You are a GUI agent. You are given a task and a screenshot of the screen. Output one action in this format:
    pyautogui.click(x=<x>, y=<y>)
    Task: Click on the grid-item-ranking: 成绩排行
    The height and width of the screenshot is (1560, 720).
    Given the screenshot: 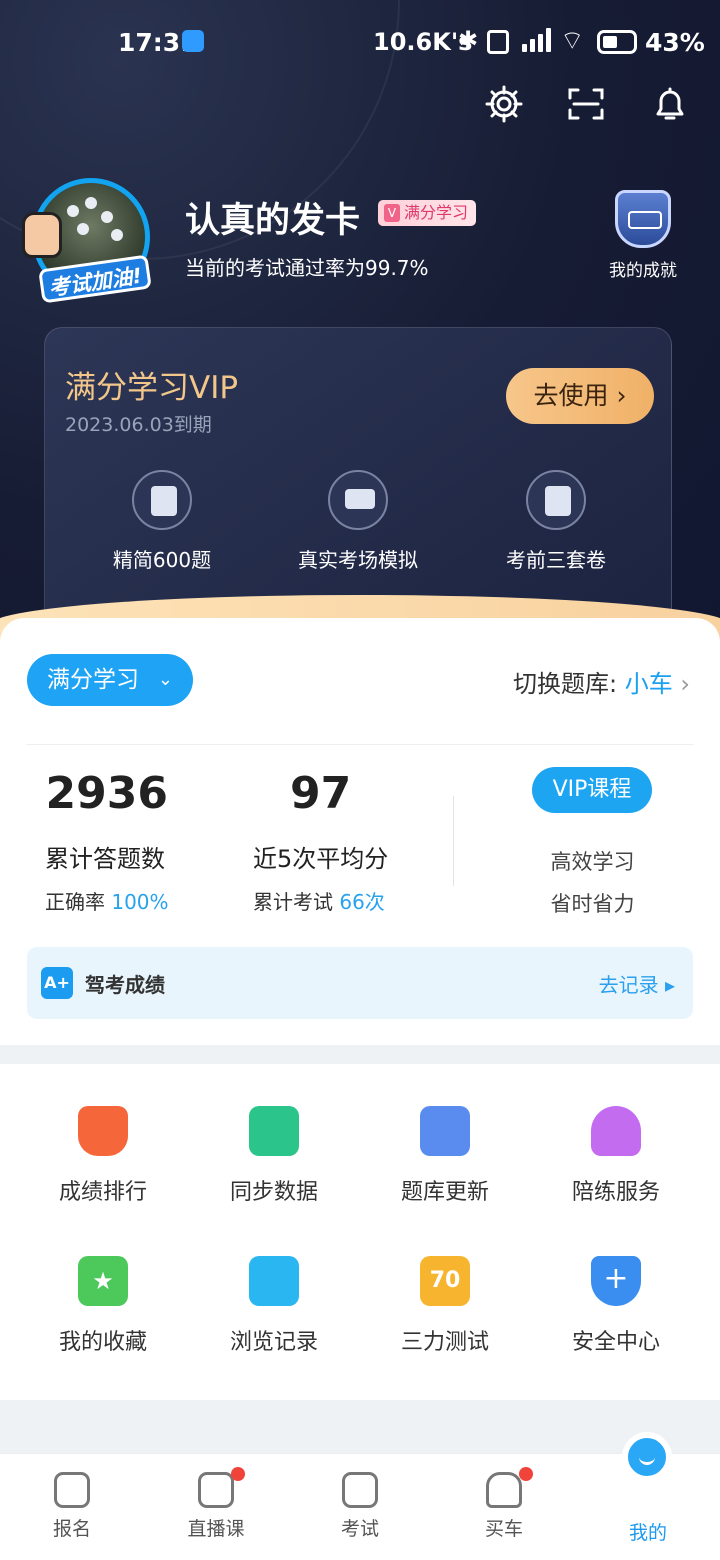 What is the action you would take?
    pyautogui.click(x=103, y=1156)
    